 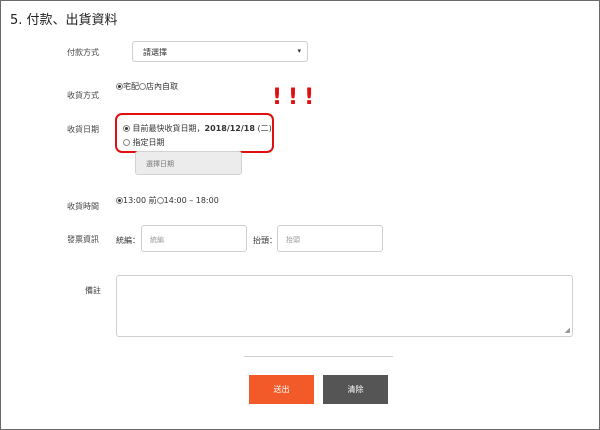 What do you see at coordinates (162, 86) in the screenshot?
I see `store-pickup-label: 店內自取` at bounding box center [162, 86].